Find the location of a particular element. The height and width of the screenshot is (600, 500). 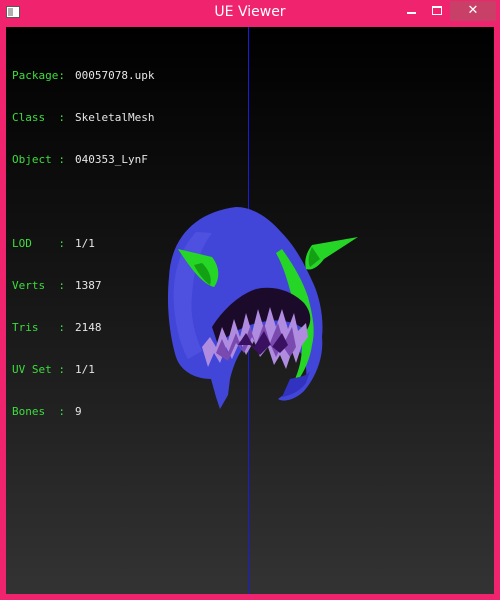

info-row-uvset: UV Set : 1/1 is located at coordinates (83, 370).